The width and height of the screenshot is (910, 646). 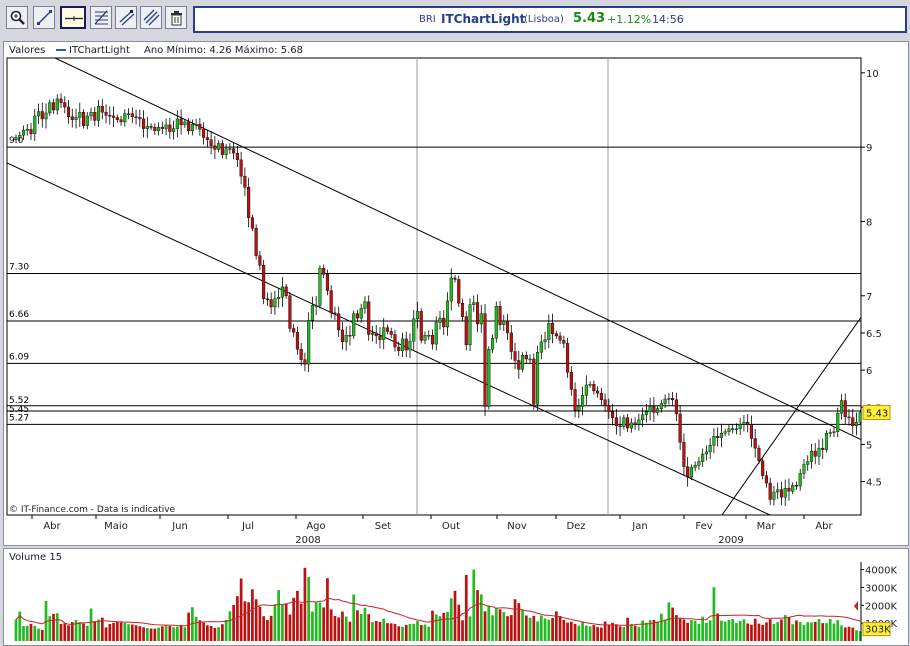 I want to click on y-tick-label: 5, so click(x=869, y=445).